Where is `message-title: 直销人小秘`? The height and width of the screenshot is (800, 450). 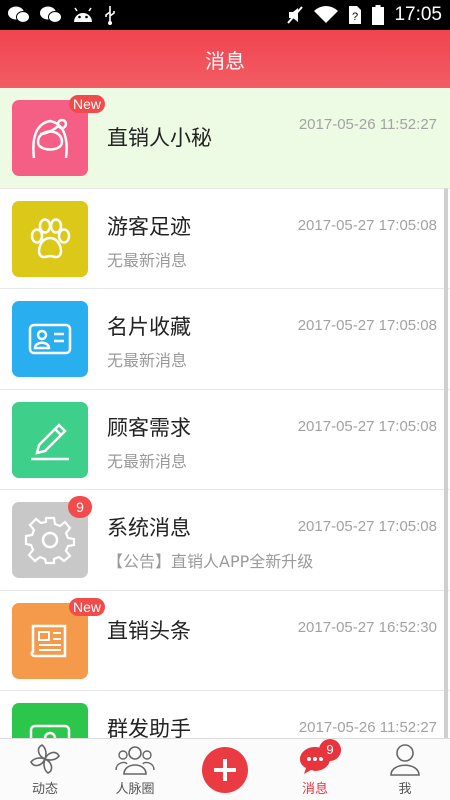
message-title: 直销人小秘 is located at coordinates (159, 138).